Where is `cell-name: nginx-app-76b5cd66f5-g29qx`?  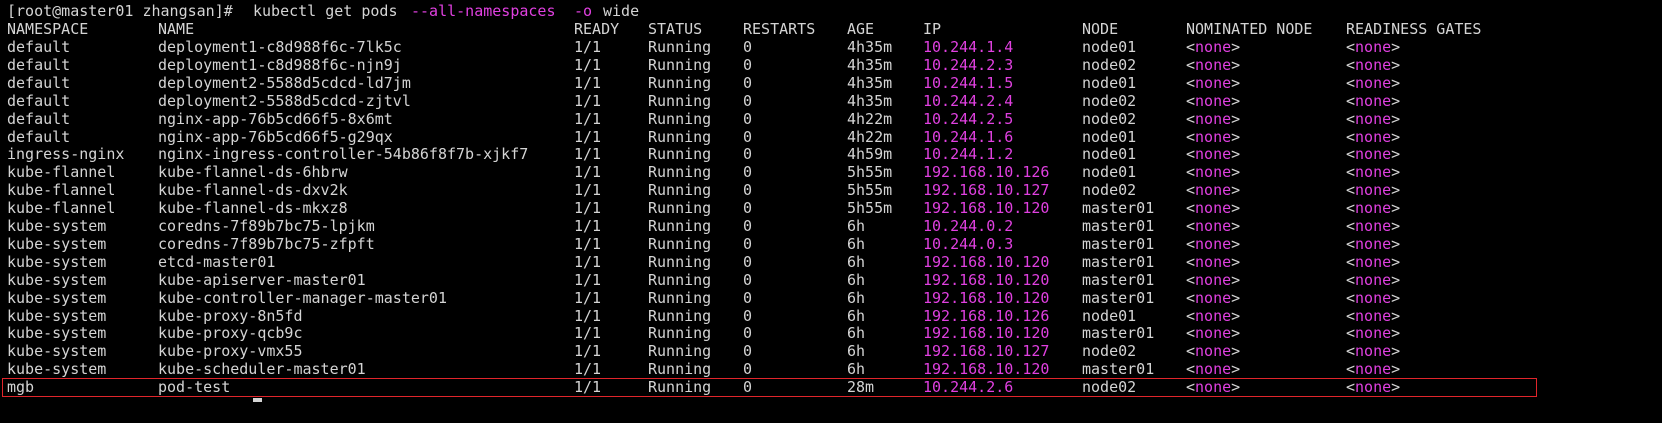 cell-name: nginx-app-76b5cd66f5-g29qx is located at coordinates (275, 136).